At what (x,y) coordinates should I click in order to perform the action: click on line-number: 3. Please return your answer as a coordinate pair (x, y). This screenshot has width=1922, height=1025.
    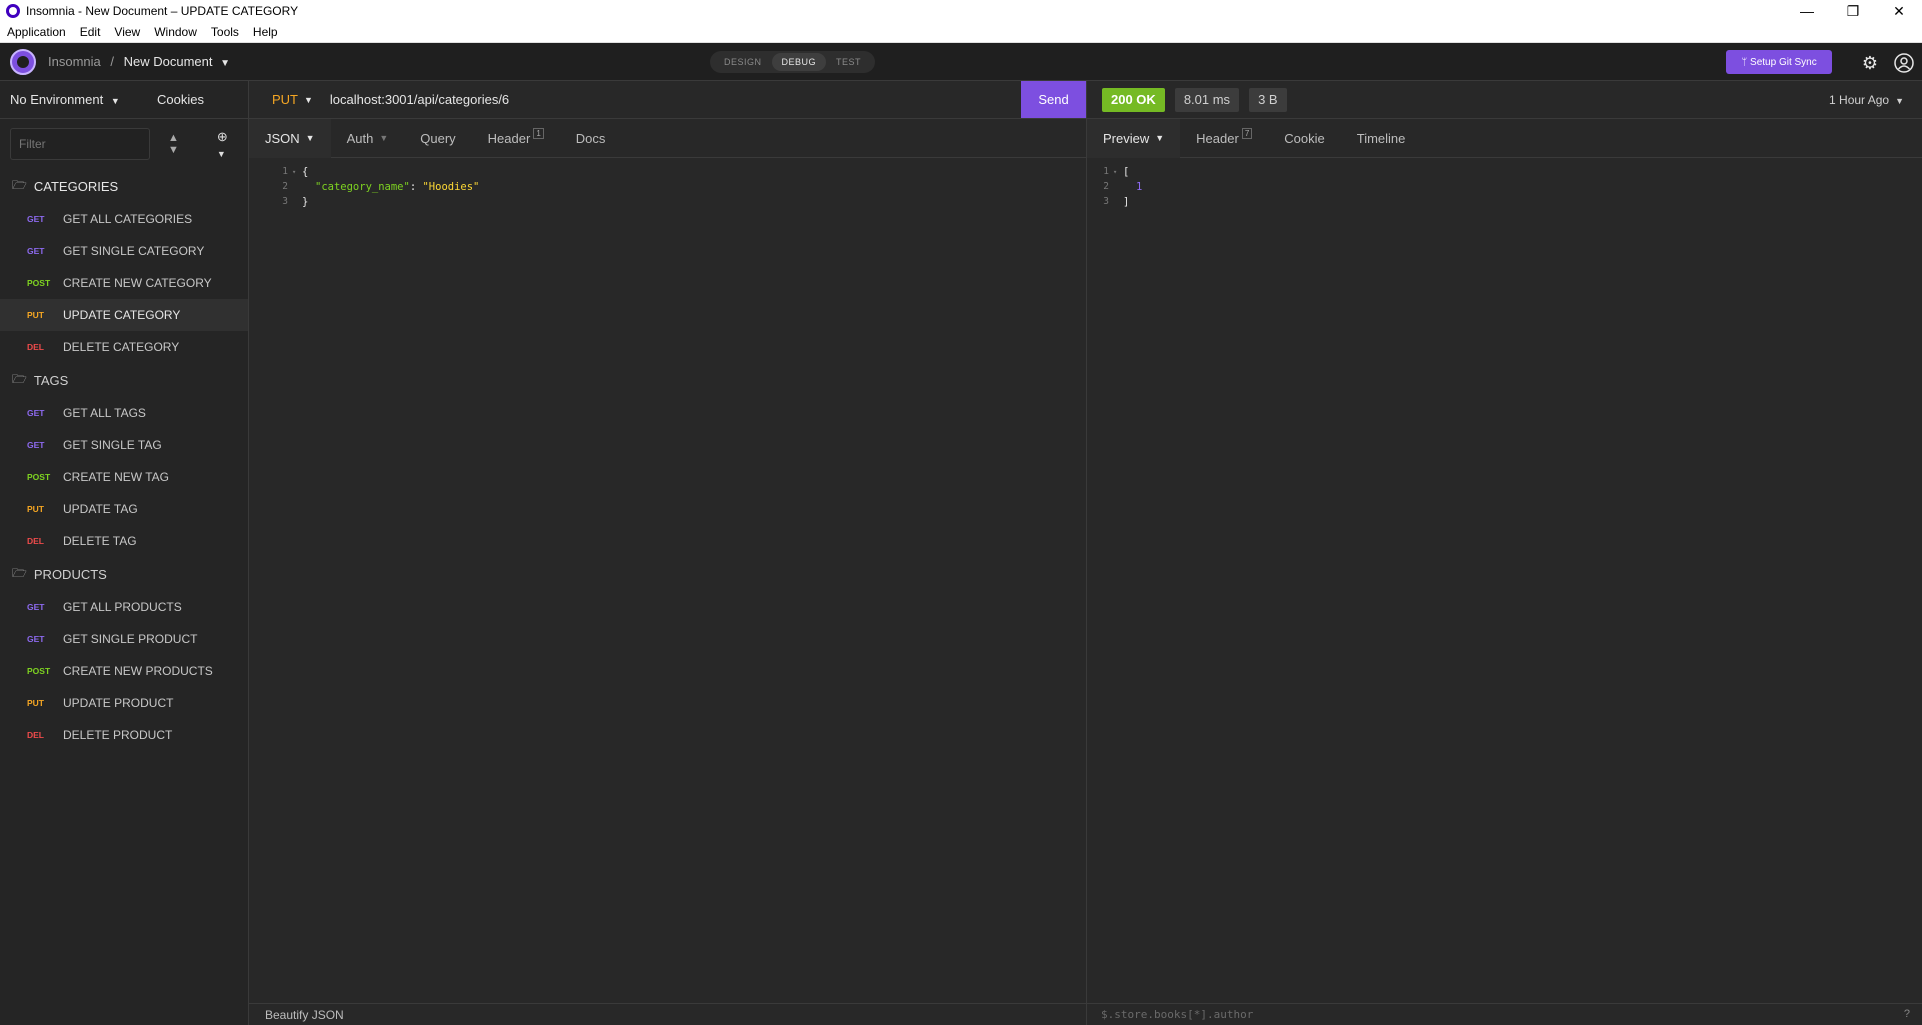
    Looking at the image, I should click on (1106, 201).